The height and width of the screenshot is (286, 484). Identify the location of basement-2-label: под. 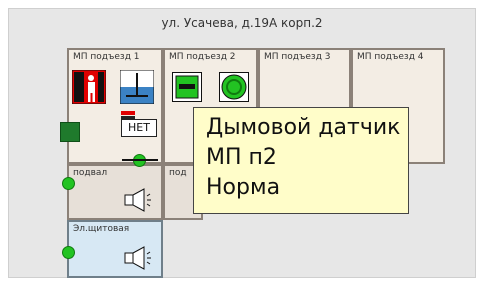
(178, 173).